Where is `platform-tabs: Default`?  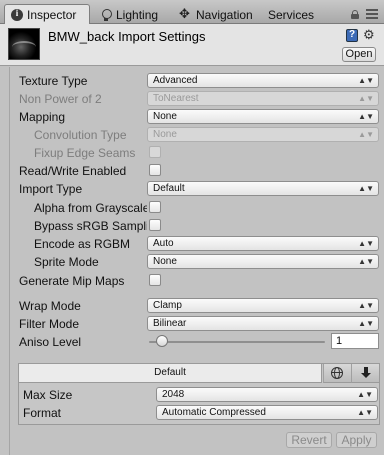
platform-tabs: Default is located at coordinates (199, 373).